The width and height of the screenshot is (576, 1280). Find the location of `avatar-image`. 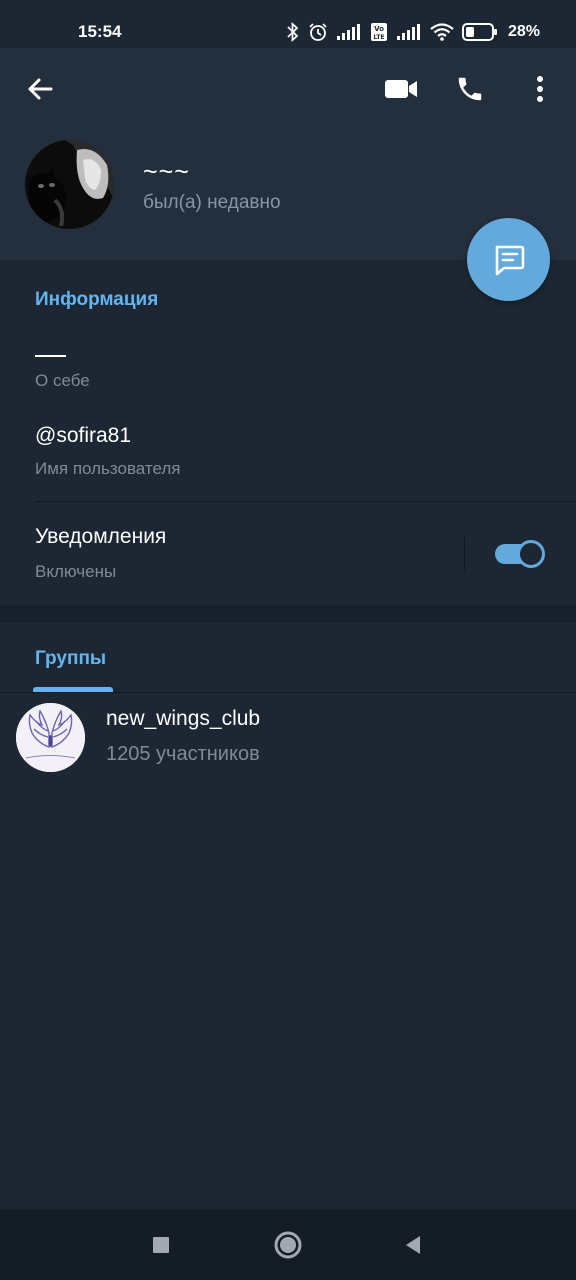

avatar-image is located at coordinates (69, 184).